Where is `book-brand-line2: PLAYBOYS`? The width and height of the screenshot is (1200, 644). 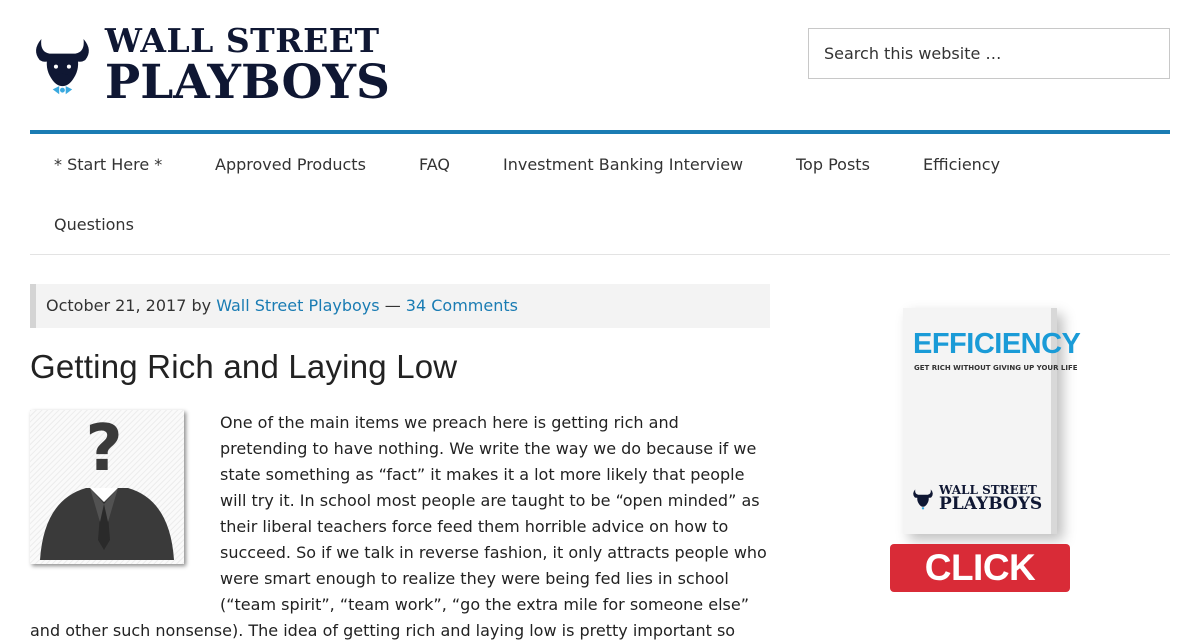 book-brand-line2: PLAYBOYS is located at coordinates (991, 504).